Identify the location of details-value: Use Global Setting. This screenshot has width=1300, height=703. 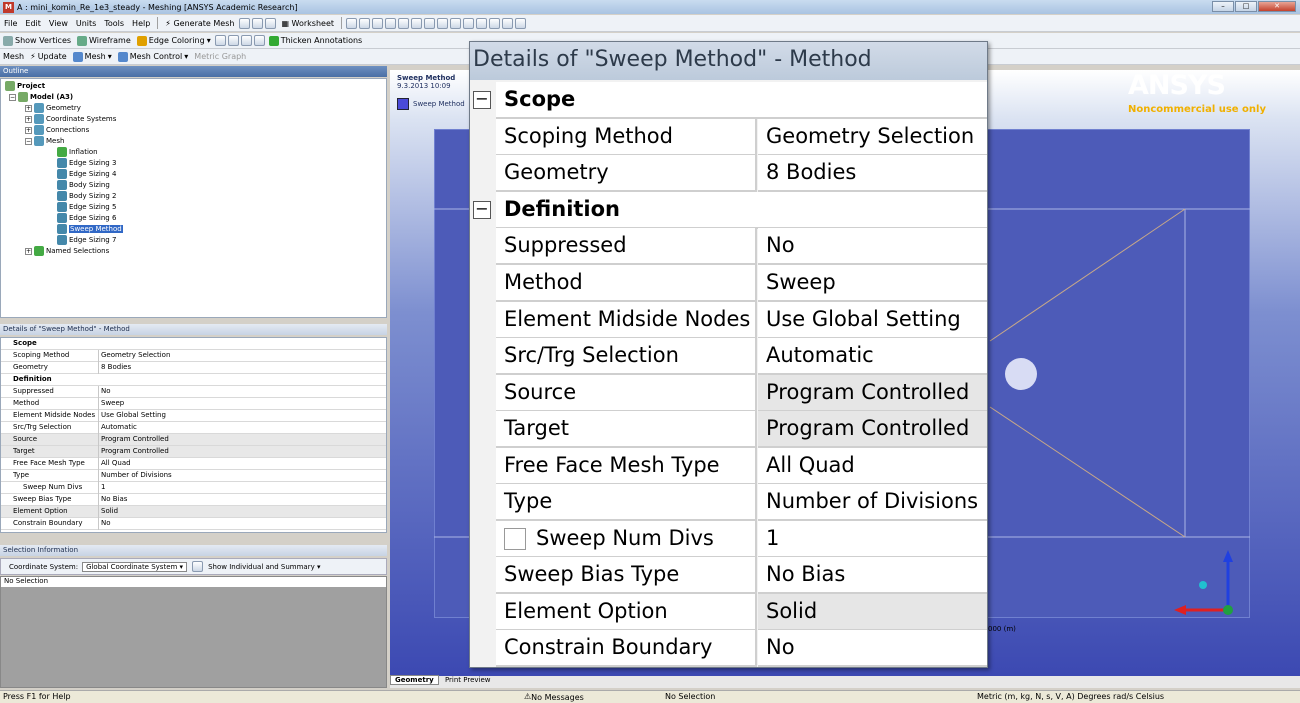
(872, 320).